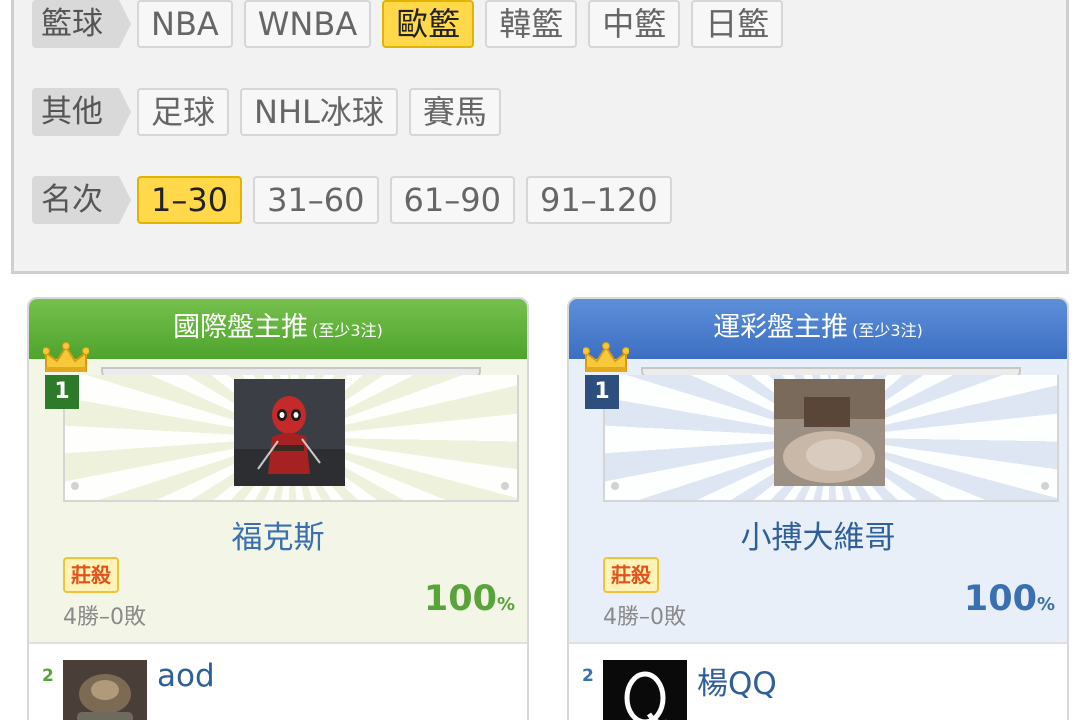 This screenshot has width=1080, height=720. I want to click on row-label-basketball: 籃球, so click(81, 24).